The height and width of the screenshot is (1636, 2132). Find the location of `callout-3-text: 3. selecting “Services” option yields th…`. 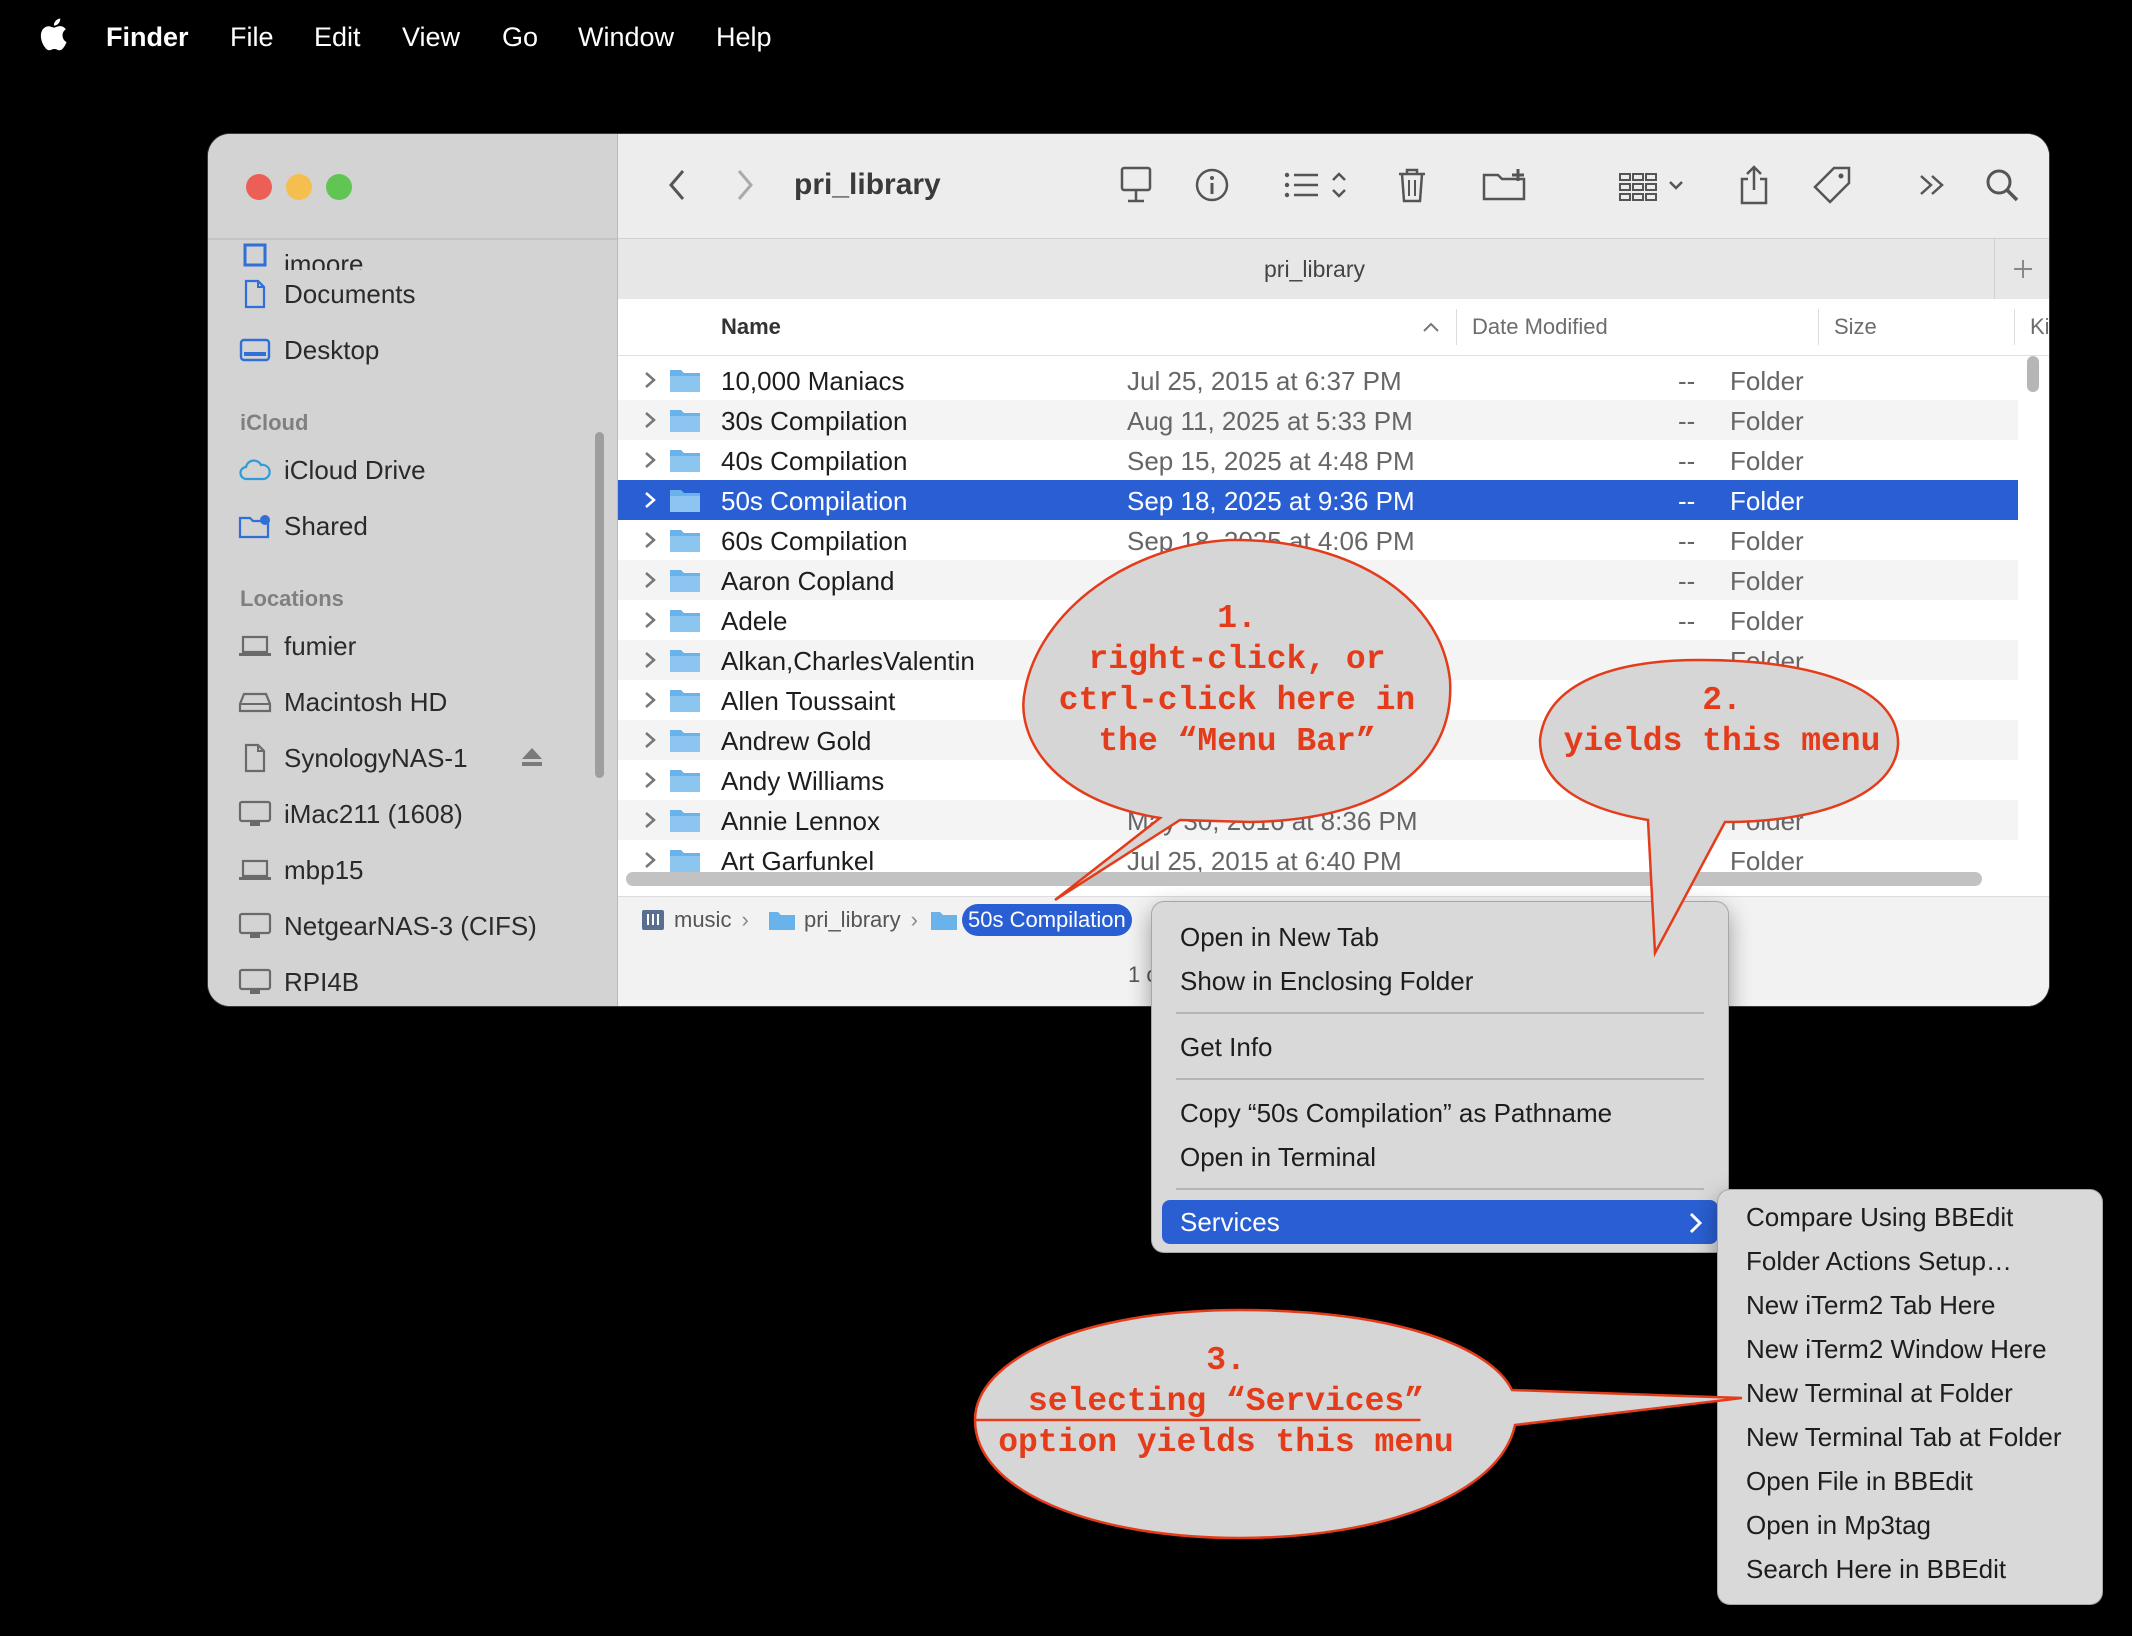

callout-3-text: 3. selecting “Services” option yields th… is located at coordinates (1226, 1401).